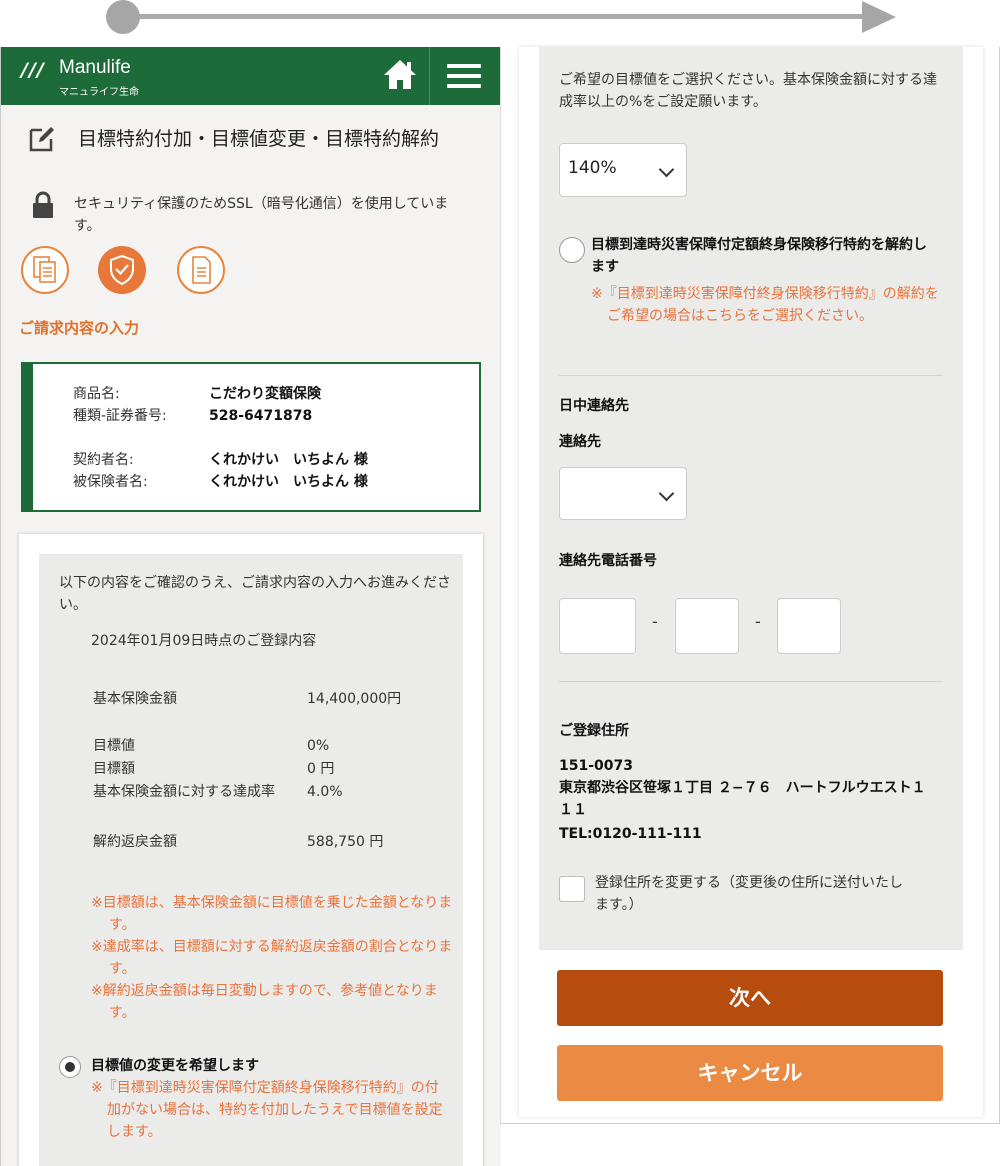 This screenshot has height=1166, width=1000. I want to click on cancel-rider-label: 目標到達時災害保障付定額終身保険移行特約を解約します, so click(761, 256).